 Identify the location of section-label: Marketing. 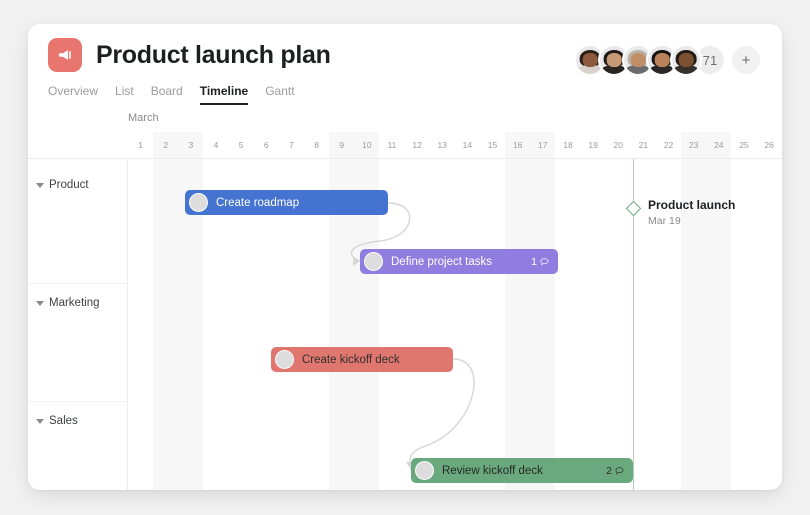
(74, 303).